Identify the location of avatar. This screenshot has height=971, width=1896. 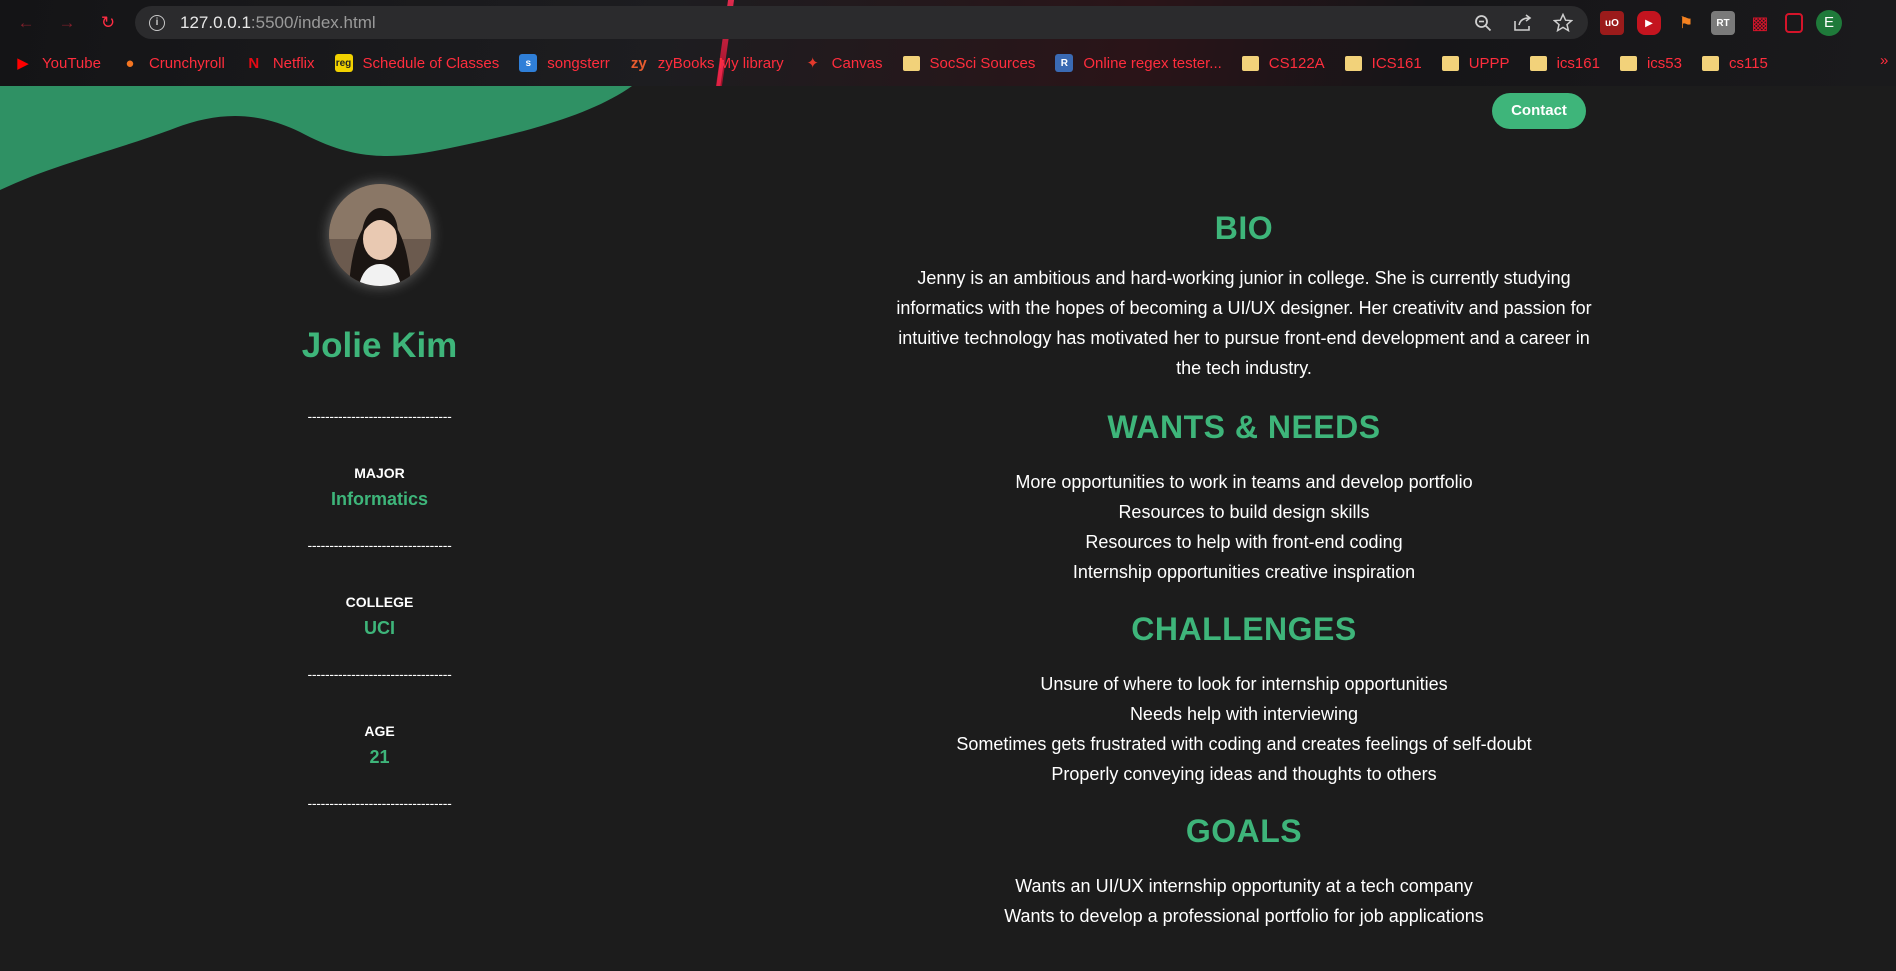
(379, 235).